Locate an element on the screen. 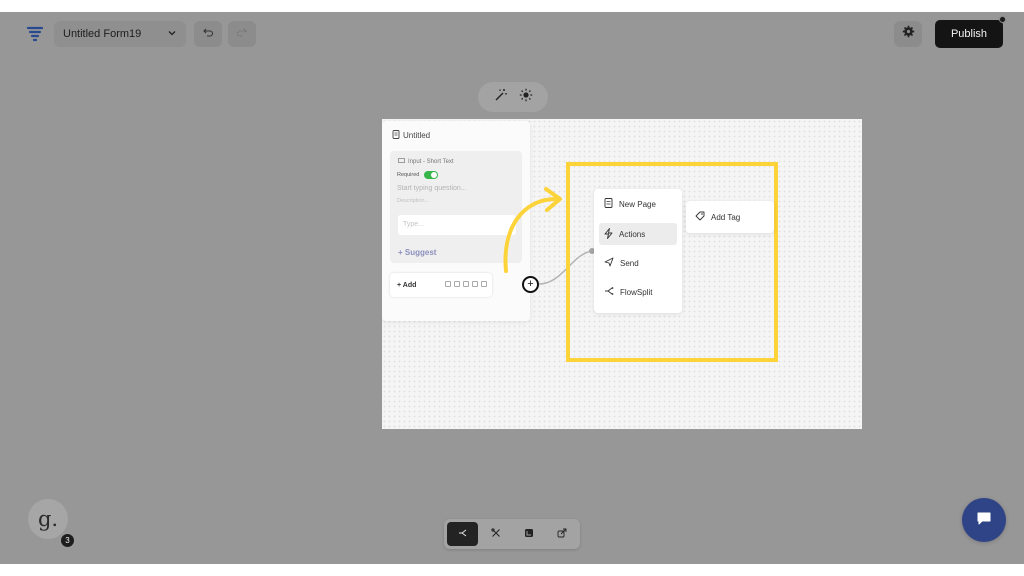 Image resolution: width=1024 pixels, height=576 pixels. sun-icon is located at coordinates (526, 97).